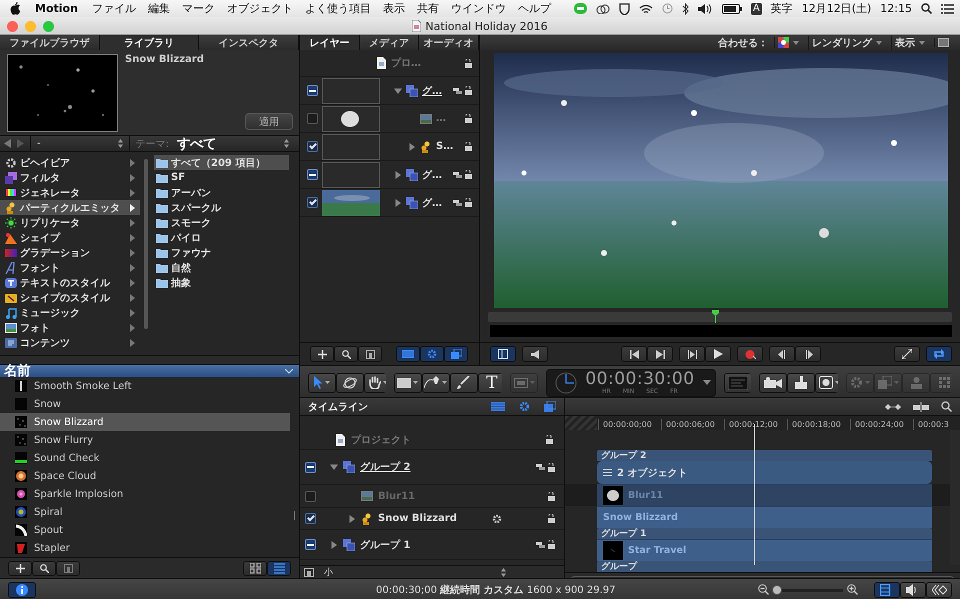 The image size is (960, 599). Describe the element at coordinates (393, 8) in the screenshot. I see `menu-item: 表示` at that location.